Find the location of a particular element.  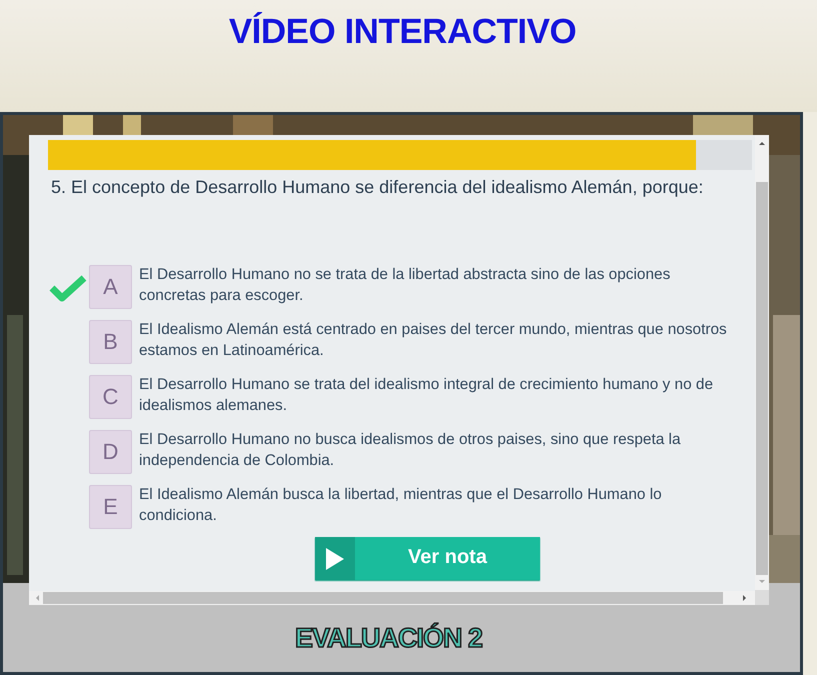

page-title: VÍDEO INTERACTIVO is located at coordinates (402, 32).